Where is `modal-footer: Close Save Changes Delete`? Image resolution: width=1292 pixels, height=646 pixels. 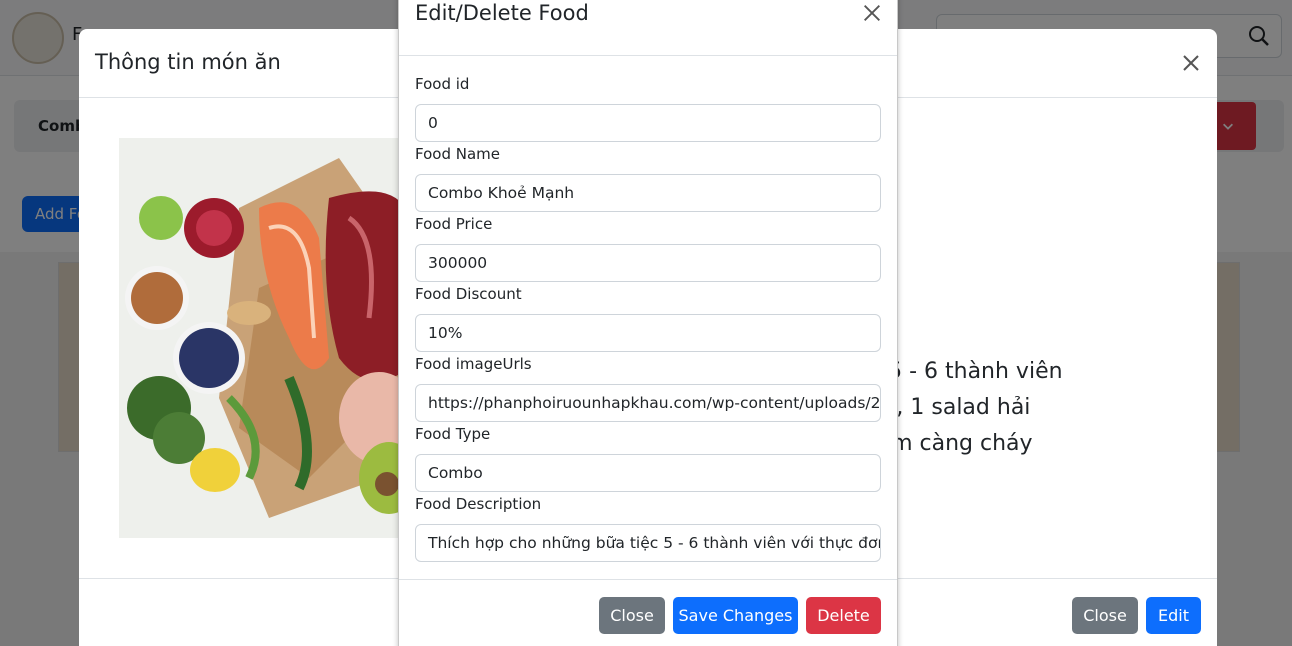
modal-footer: Close Save Changes Delete is located at coordinates (648, 612).